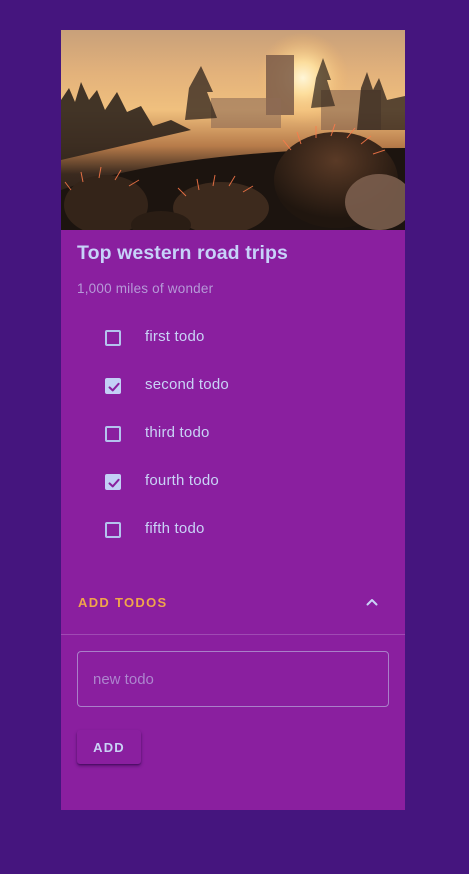  I want to click on todo-item-fifth: fifth todo, so click(233, 530).